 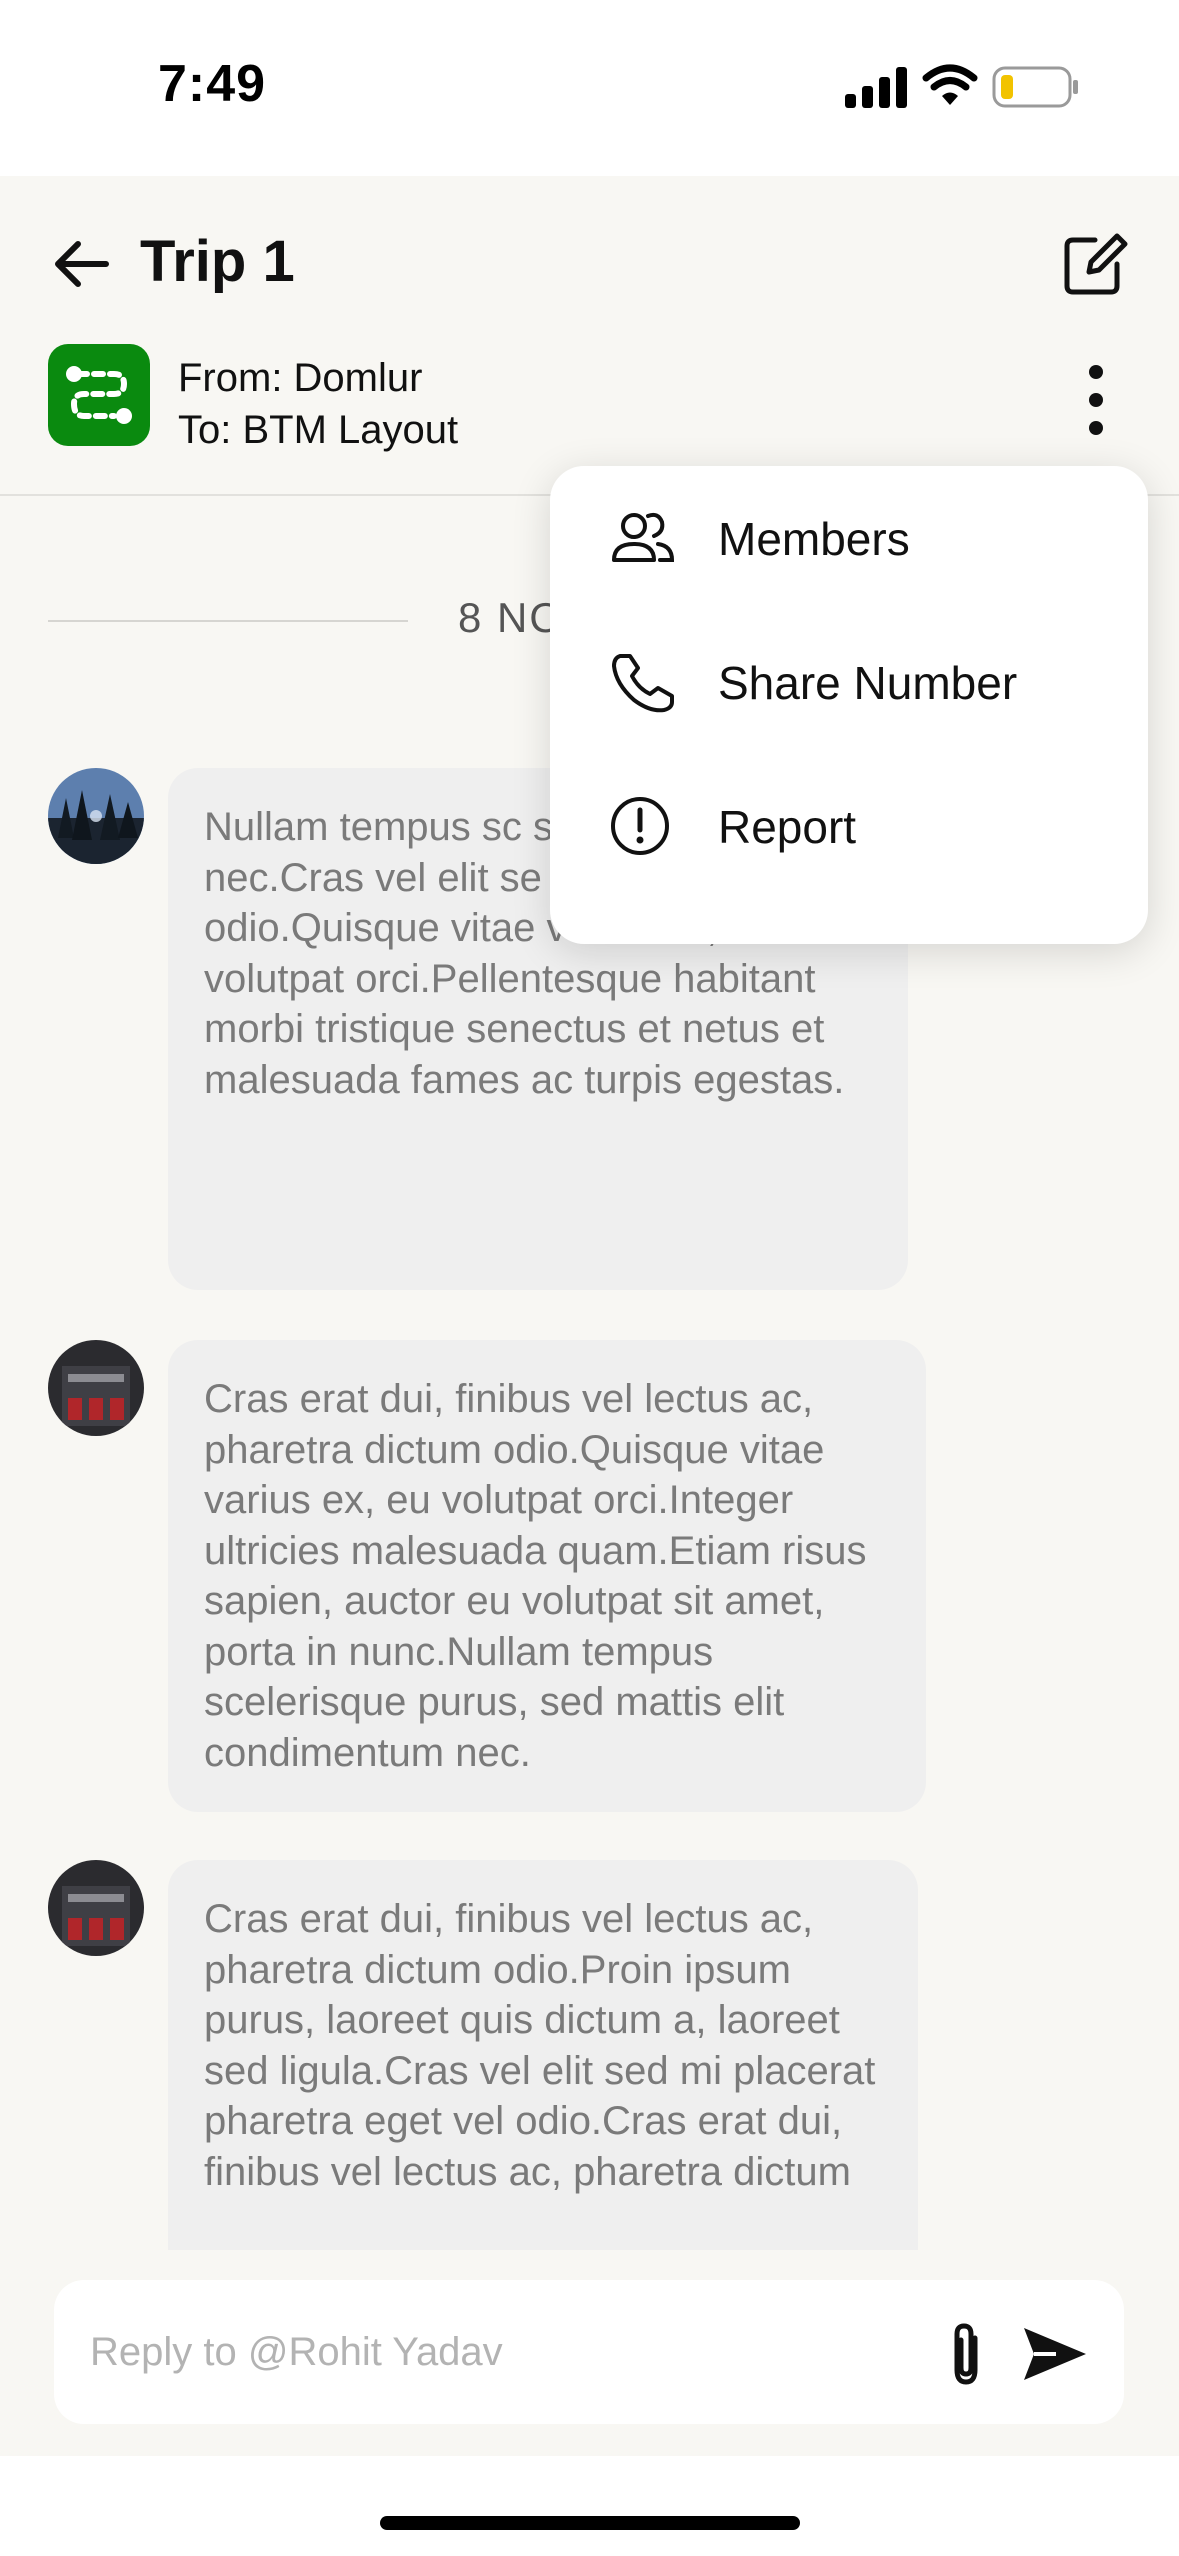 I want to click on status-icons, so click(x=963, y=87).